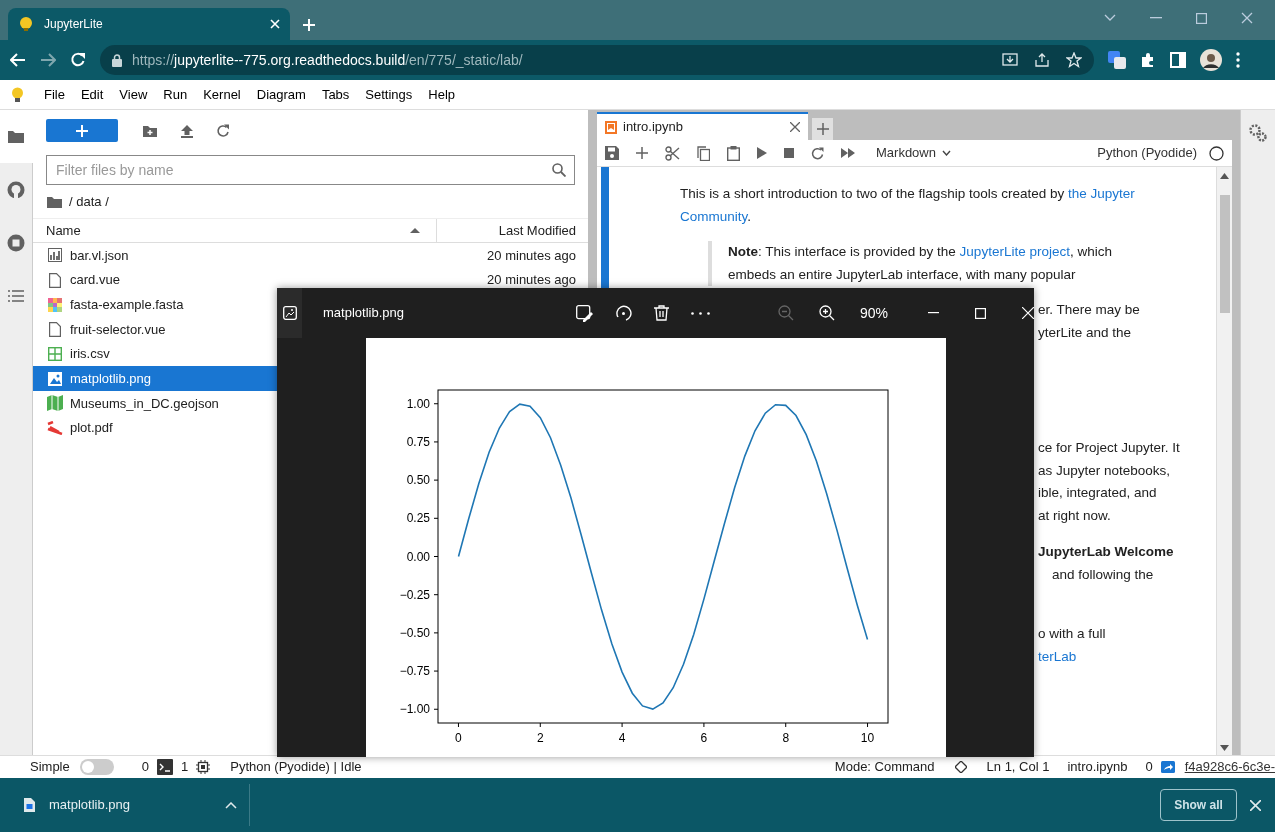  Describe the element at coordinates (458, 738) in the screenshot. I see `x-tick-label: 0` at that location.